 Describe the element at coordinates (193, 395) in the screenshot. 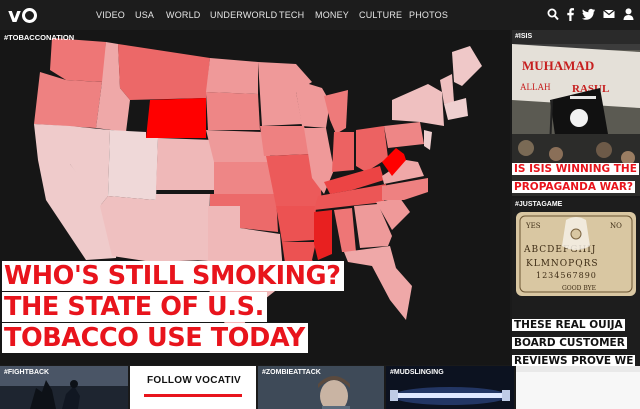

I see `follow-underline` at that location.